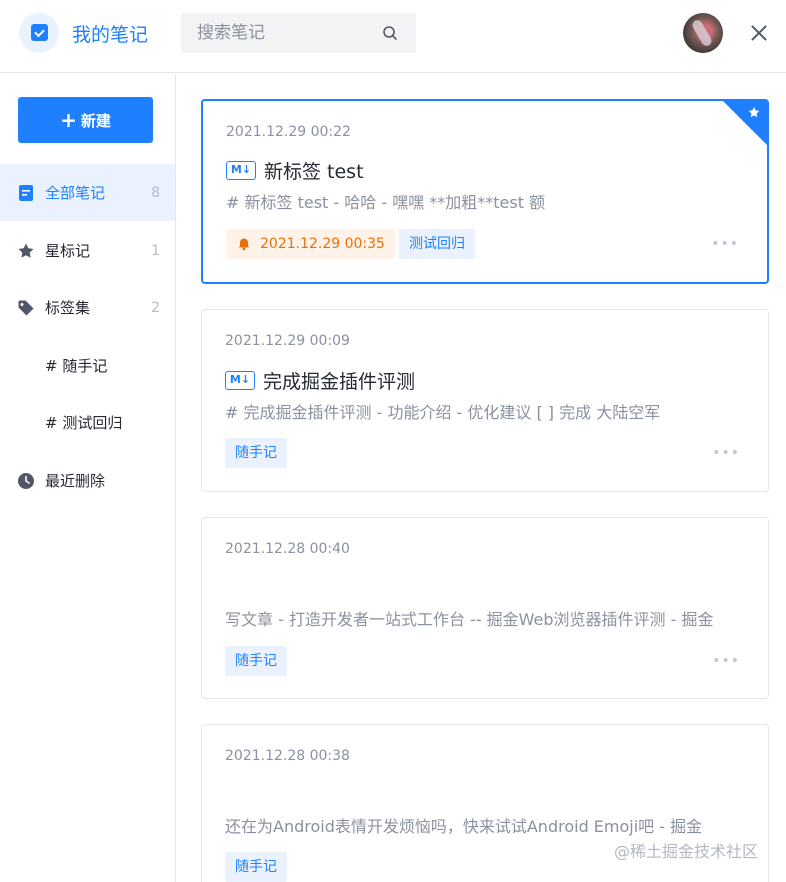 This screenshot has width=786, height=882. What do you see at coordinates (287, 549) in the screenshot?
I see `note-date: 2021.12.28 00:40` at bounding box center [287, 549].